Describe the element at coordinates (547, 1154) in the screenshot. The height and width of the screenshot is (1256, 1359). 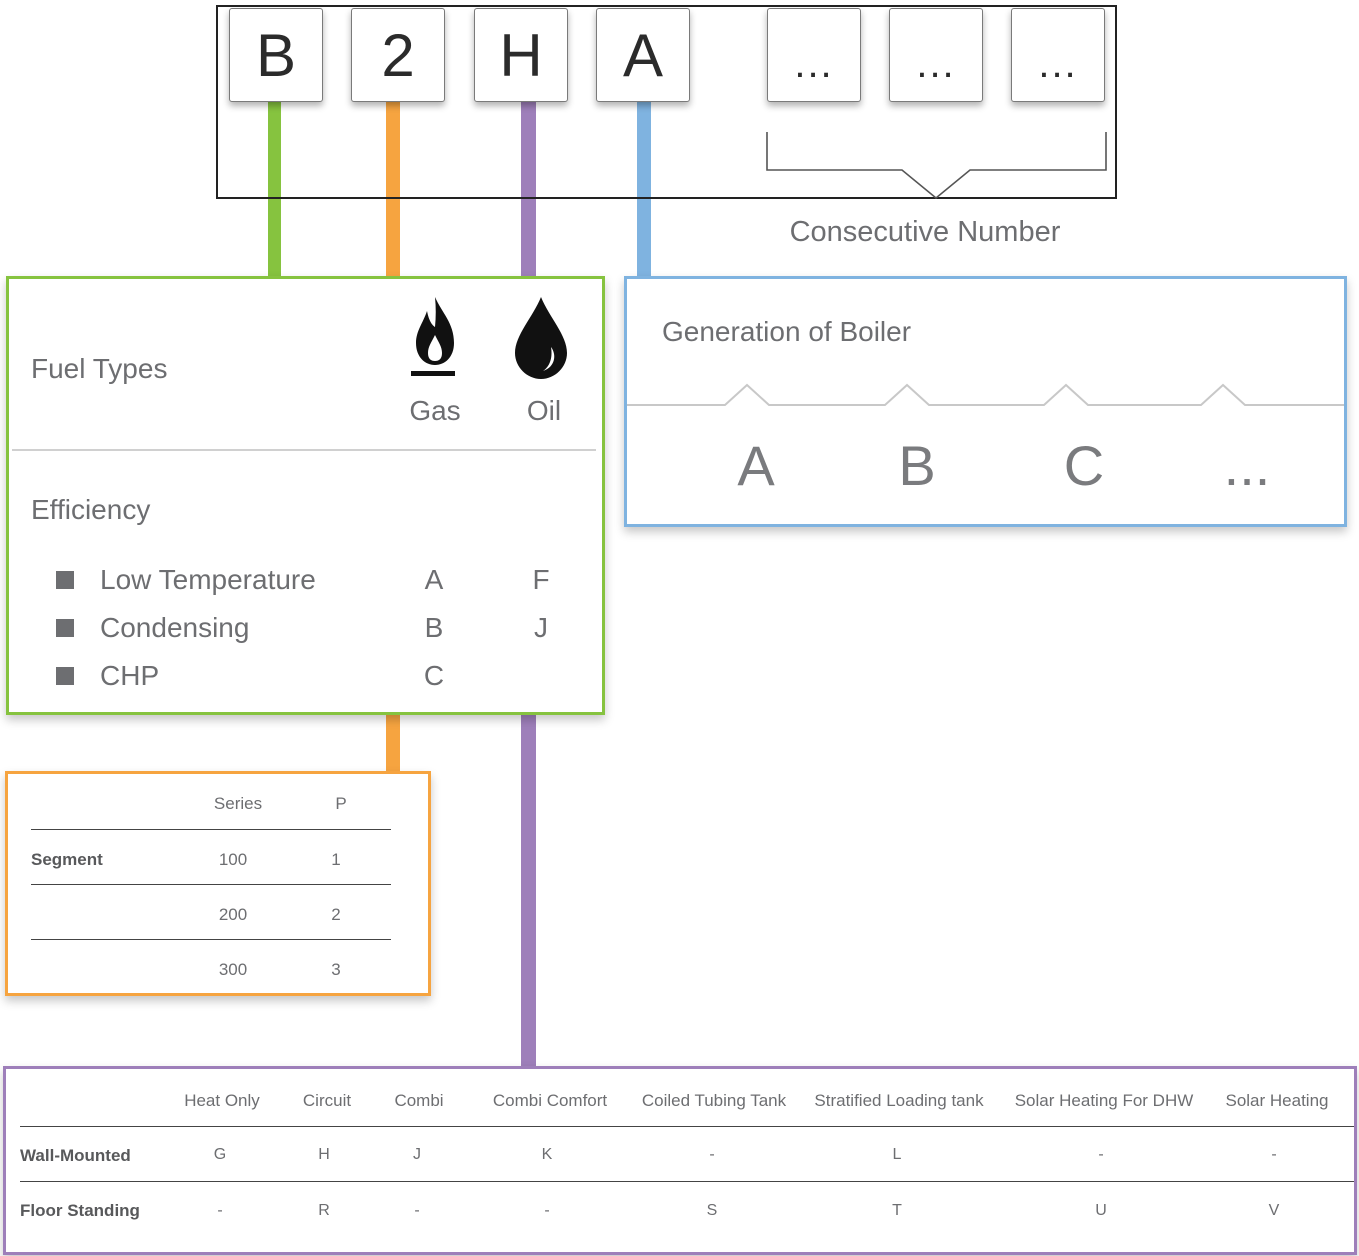
I see `type-cell: K` at that location.